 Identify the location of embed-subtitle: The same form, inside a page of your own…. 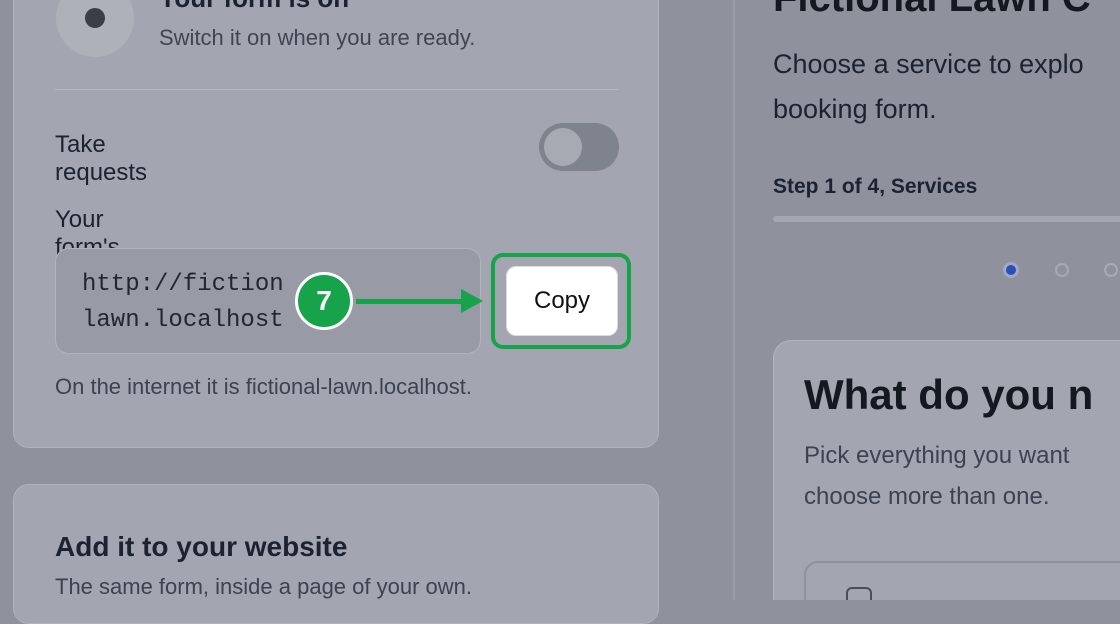
(263, 586).